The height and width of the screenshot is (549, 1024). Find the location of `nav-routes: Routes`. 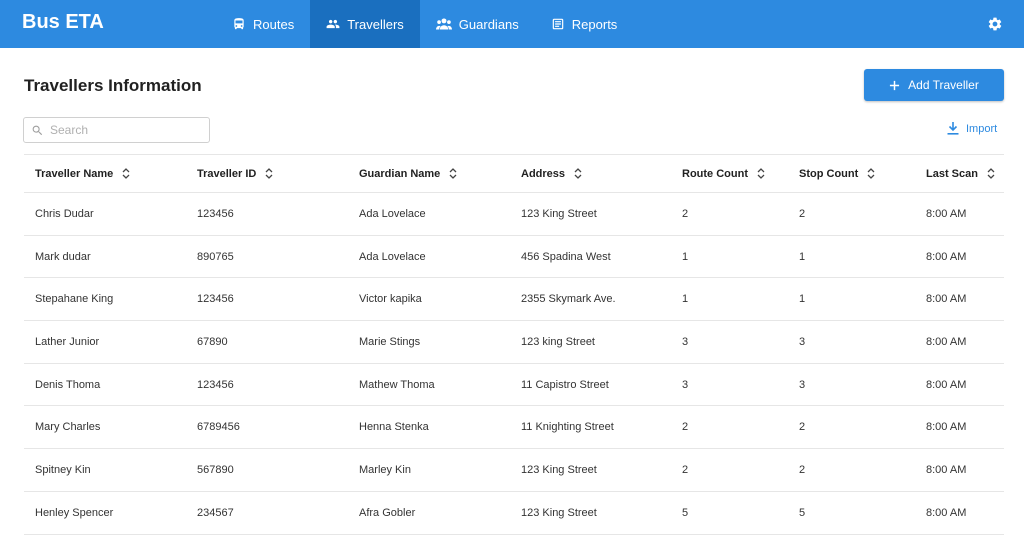

nav-routes: Routes is located at coordinates (263, 24).